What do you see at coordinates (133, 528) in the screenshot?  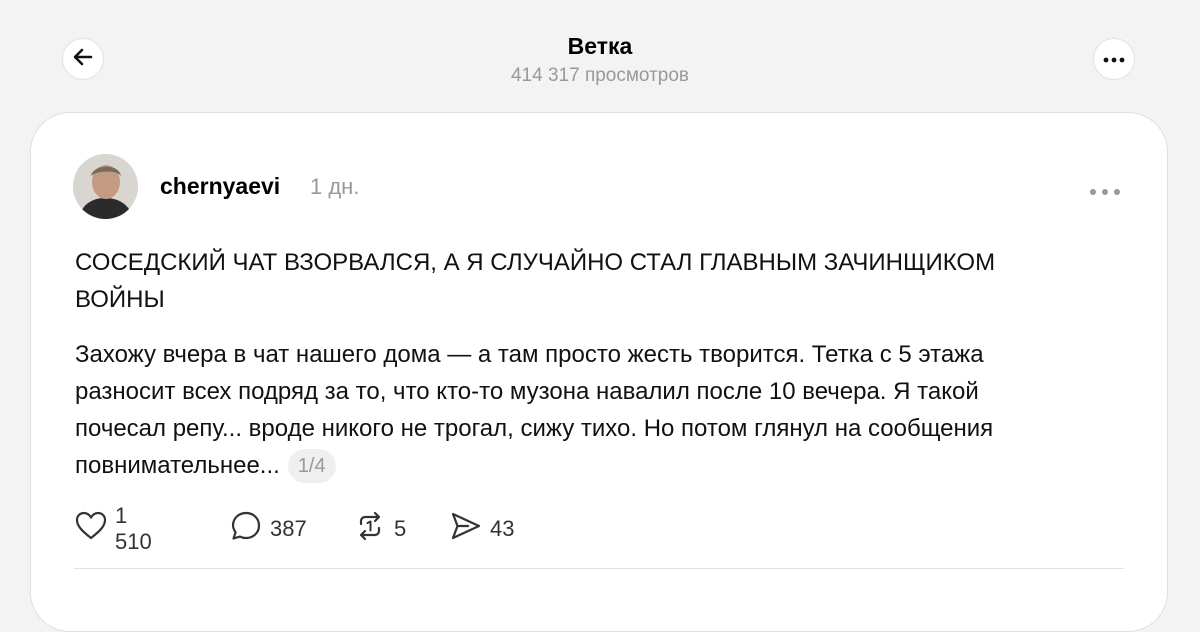 I see `like-count: 1 510` at bounding box center [133, 528].